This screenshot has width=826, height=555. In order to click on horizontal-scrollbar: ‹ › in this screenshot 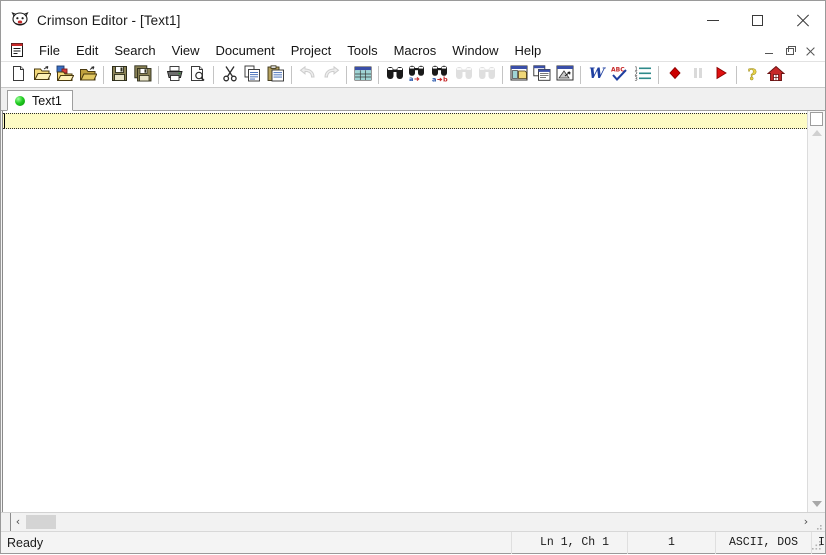, I will do `click(413, 521)`.